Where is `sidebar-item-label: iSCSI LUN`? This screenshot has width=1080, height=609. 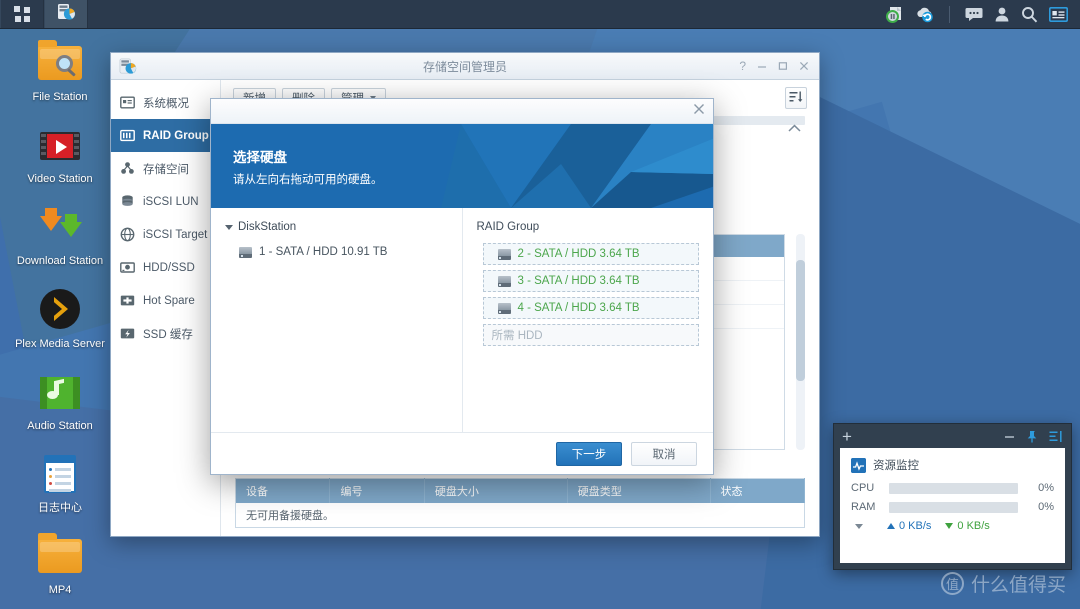
sidebar-item-label: iSCSI LUN is located at coordinates (171, 201).